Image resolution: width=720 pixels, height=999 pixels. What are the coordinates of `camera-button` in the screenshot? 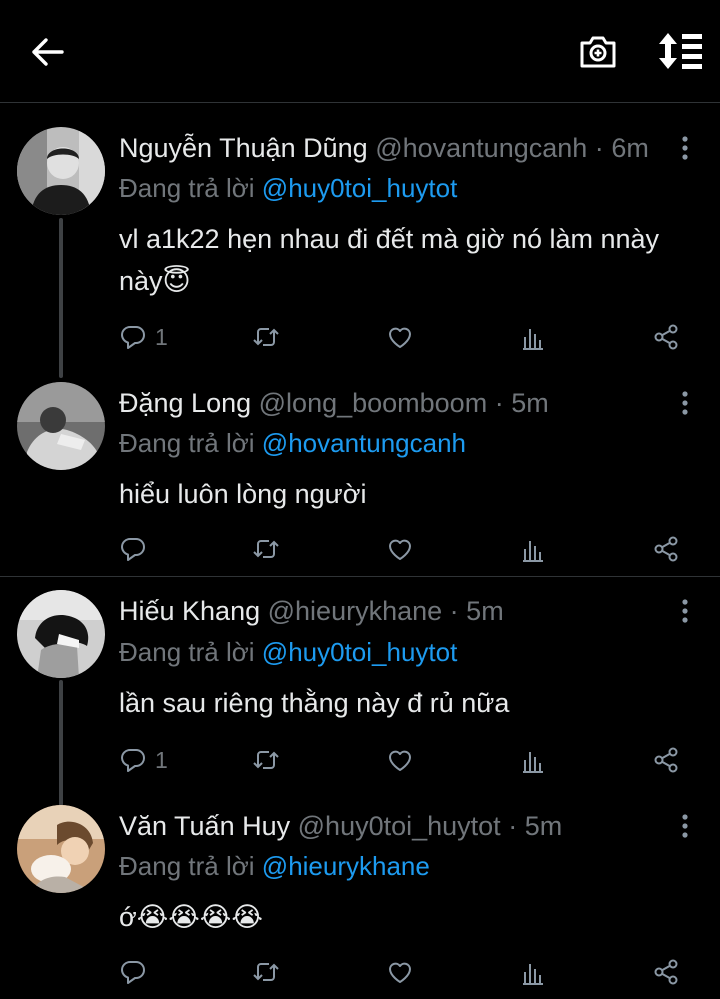 It's located at (598, 51).